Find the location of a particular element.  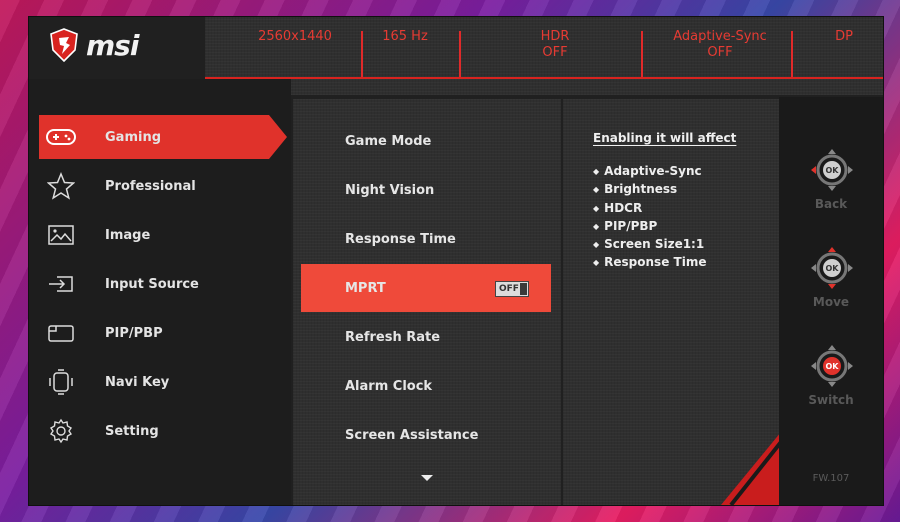

refresh-status: 165 Hz is located at coordinates (405, 56).